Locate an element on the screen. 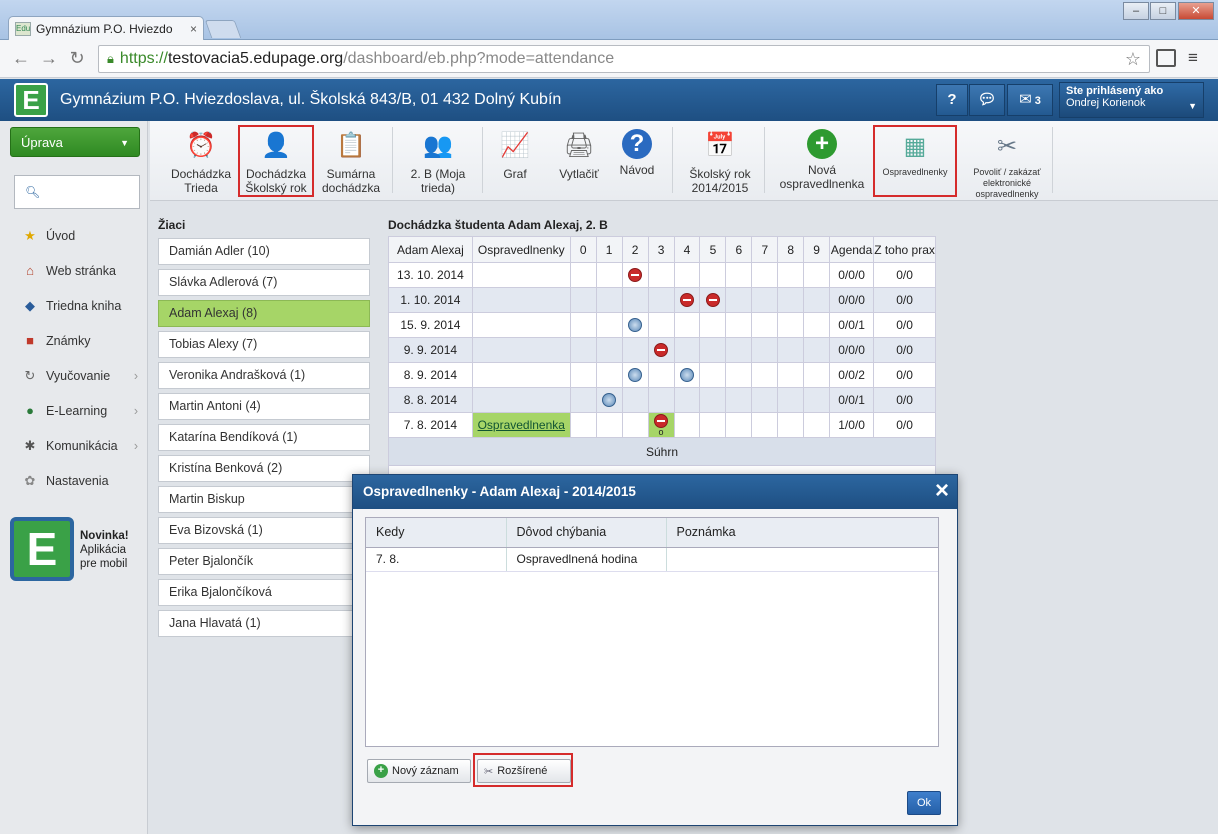  messages-button: ✉ 3 is located at coordinates (1030, 100).